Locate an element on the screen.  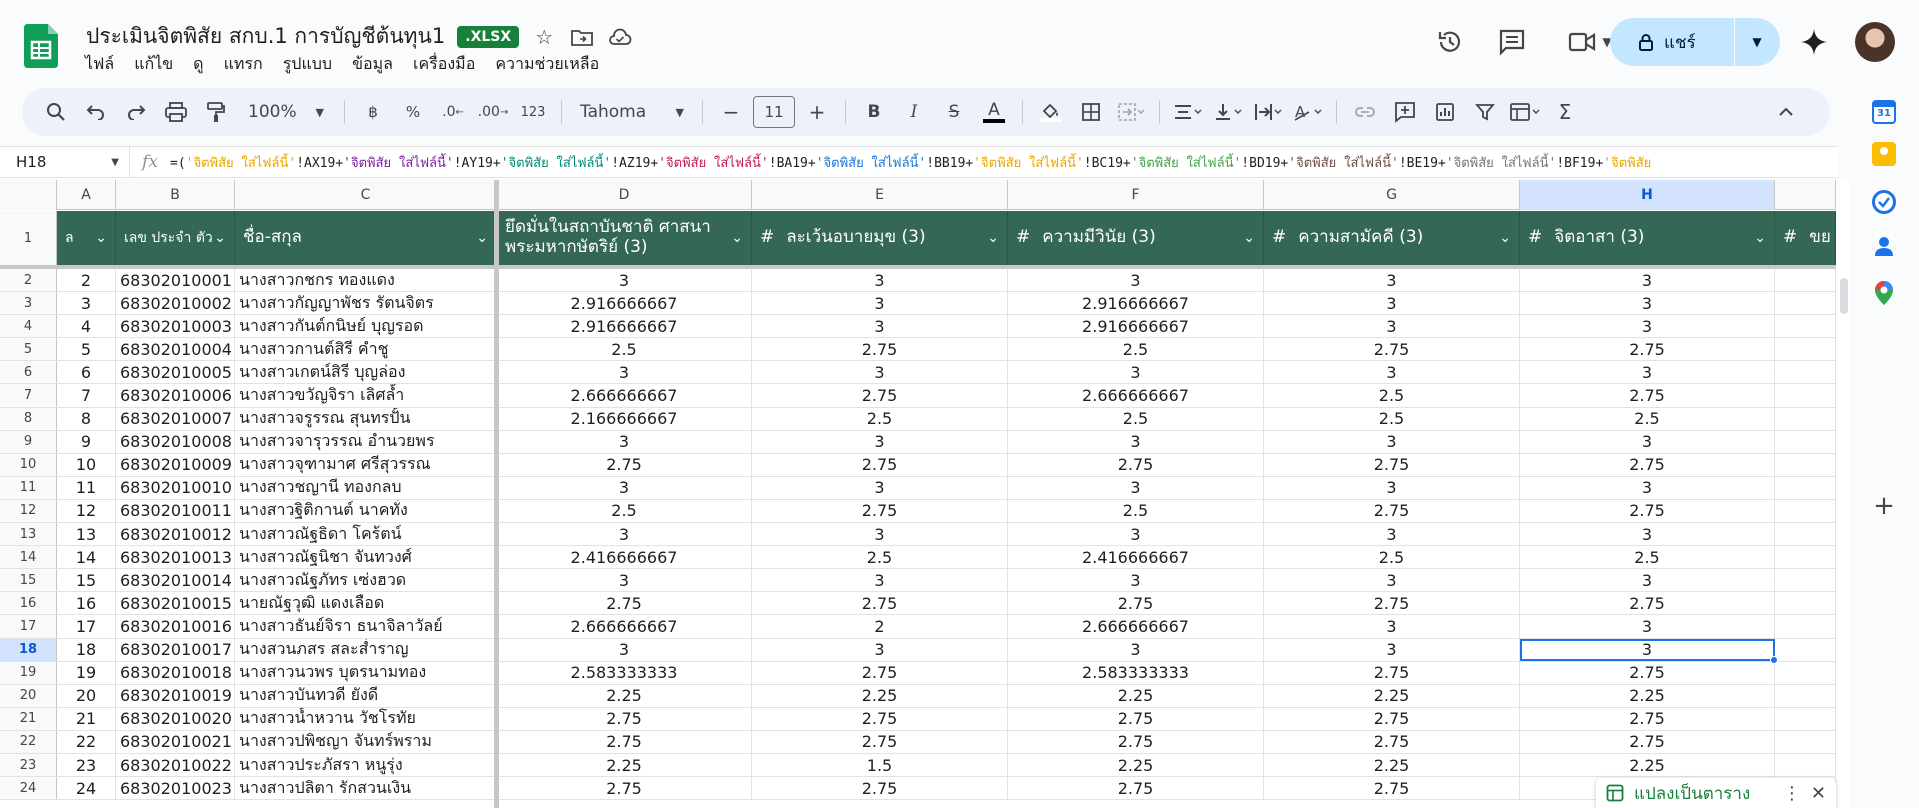
table-cell: 4 is located at coordinates (86, 326).